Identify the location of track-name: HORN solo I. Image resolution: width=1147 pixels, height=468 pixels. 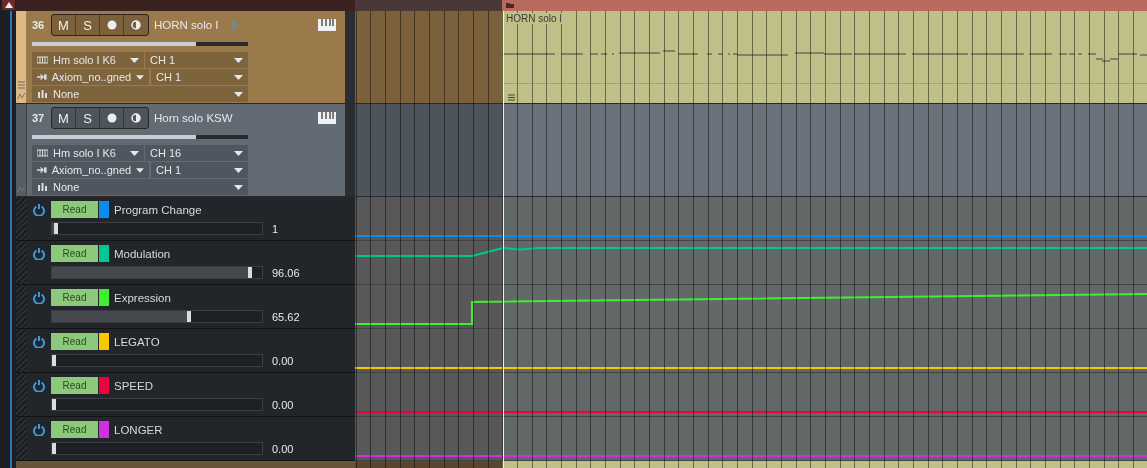
(186, 25).